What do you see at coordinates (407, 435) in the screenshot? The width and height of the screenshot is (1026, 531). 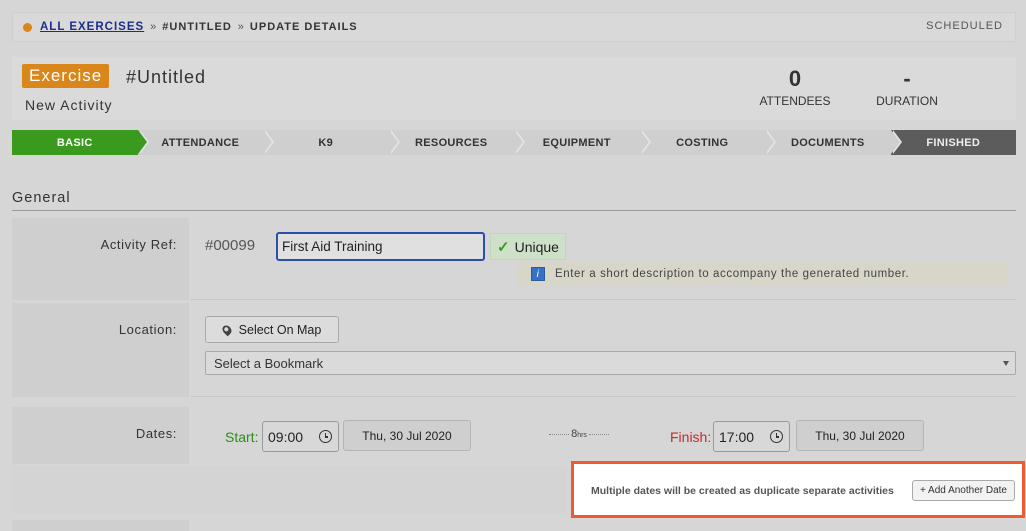 I see `start-date-button: Thu, 30 Jul 2020` at bounding box center [407, 435].